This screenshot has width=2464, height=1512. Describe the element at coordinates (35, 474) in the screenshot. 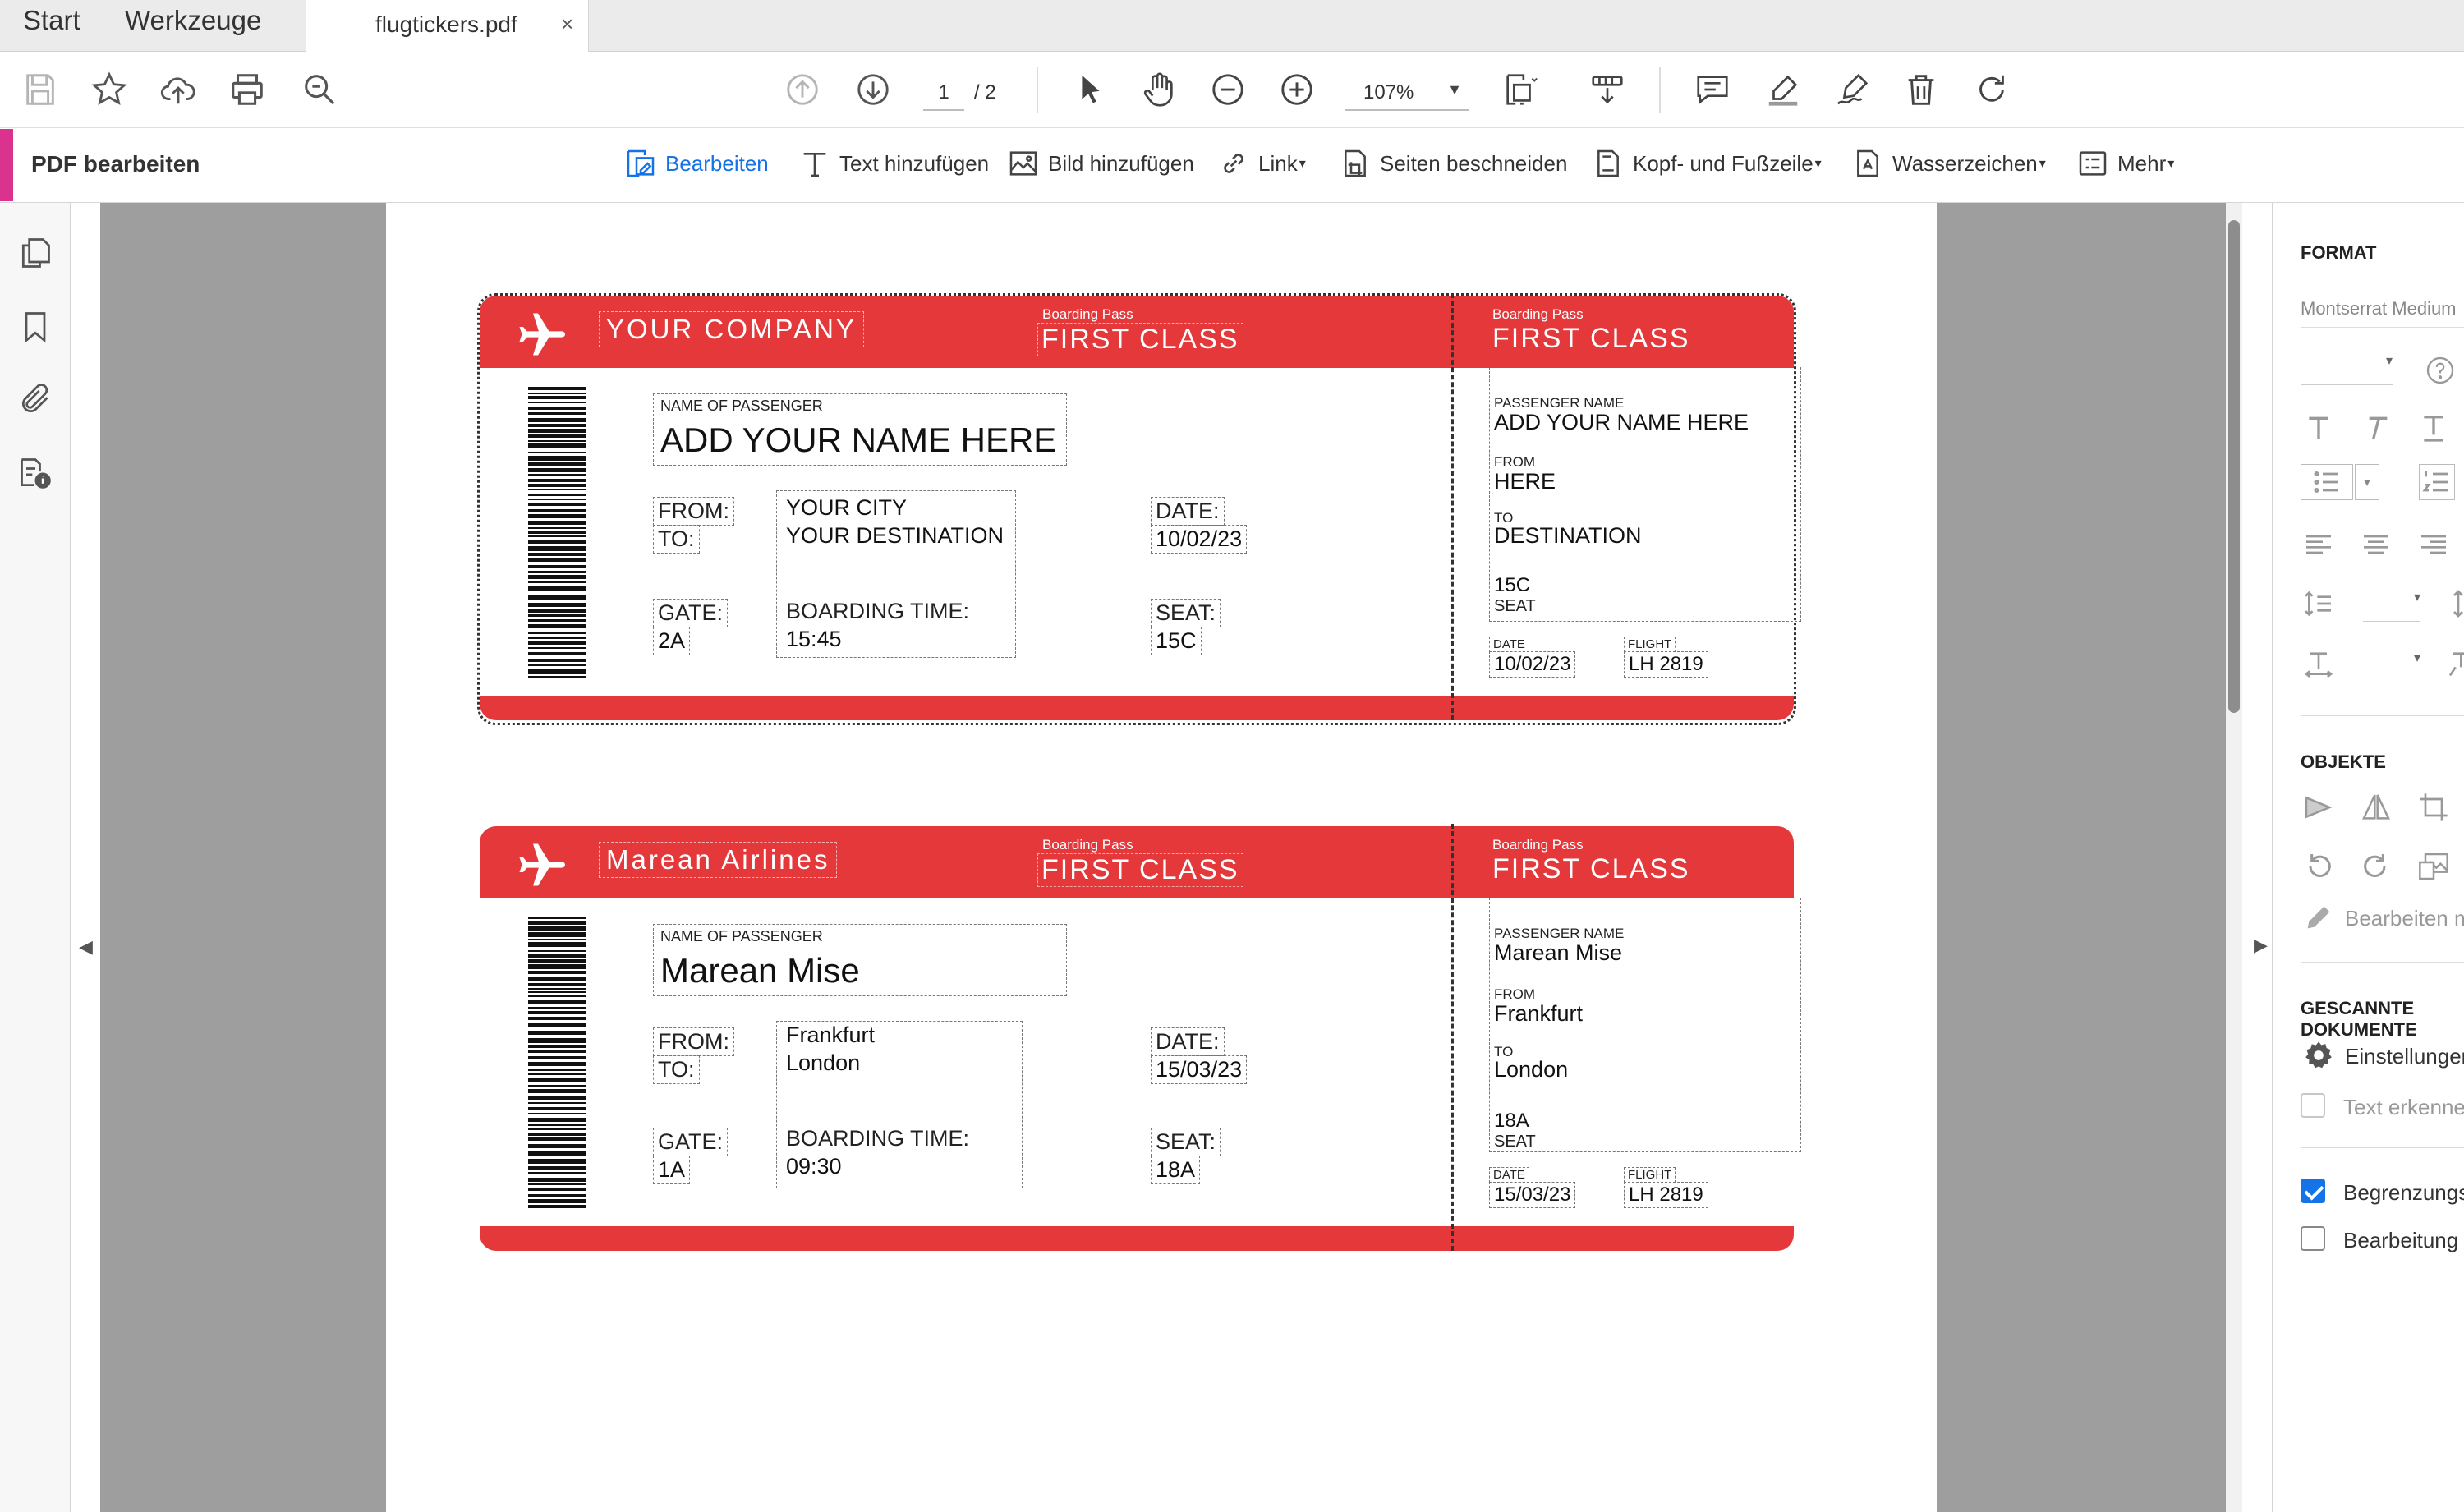

I see `document-properties-icon` at that location.